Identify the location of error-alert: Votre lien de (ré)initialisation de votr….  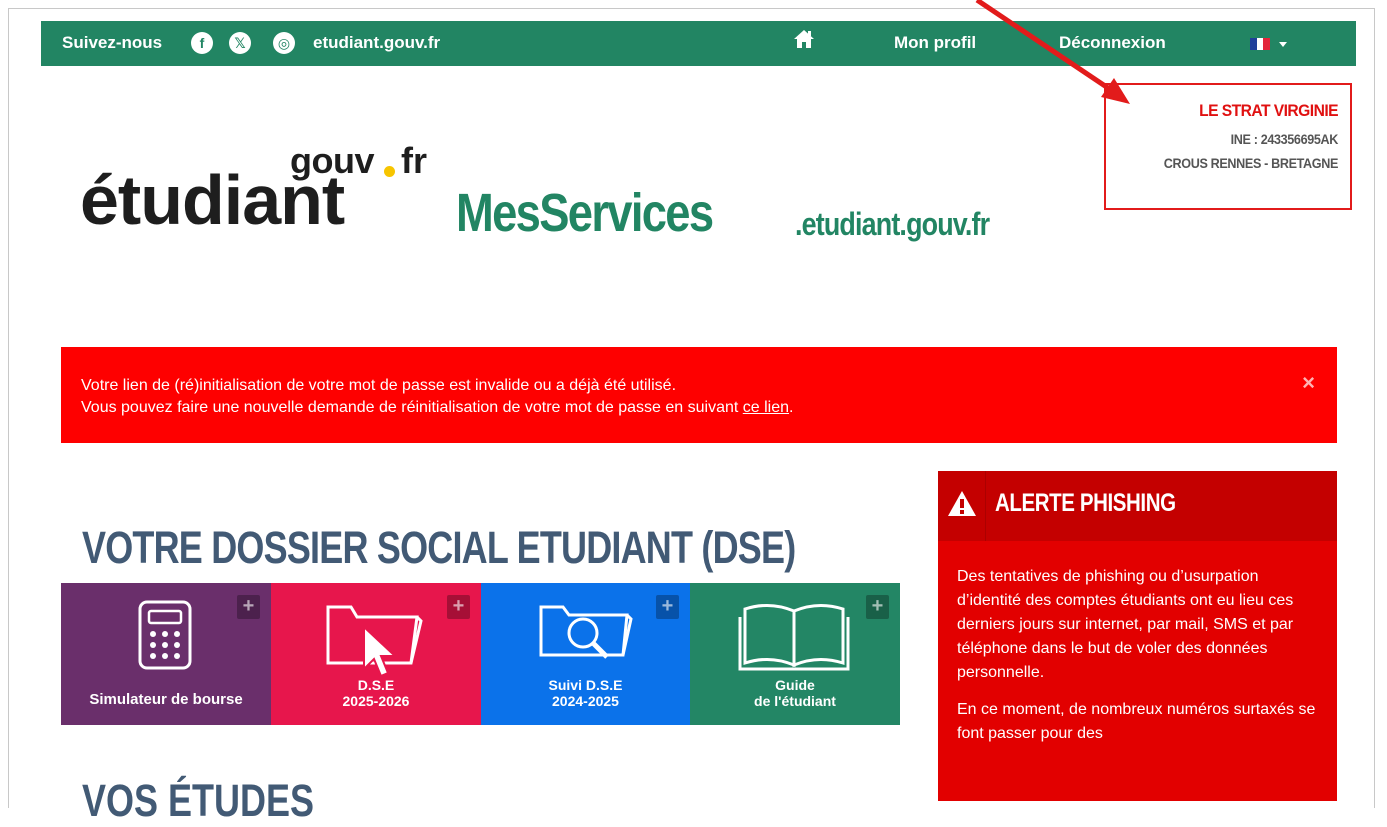
(699, 395).